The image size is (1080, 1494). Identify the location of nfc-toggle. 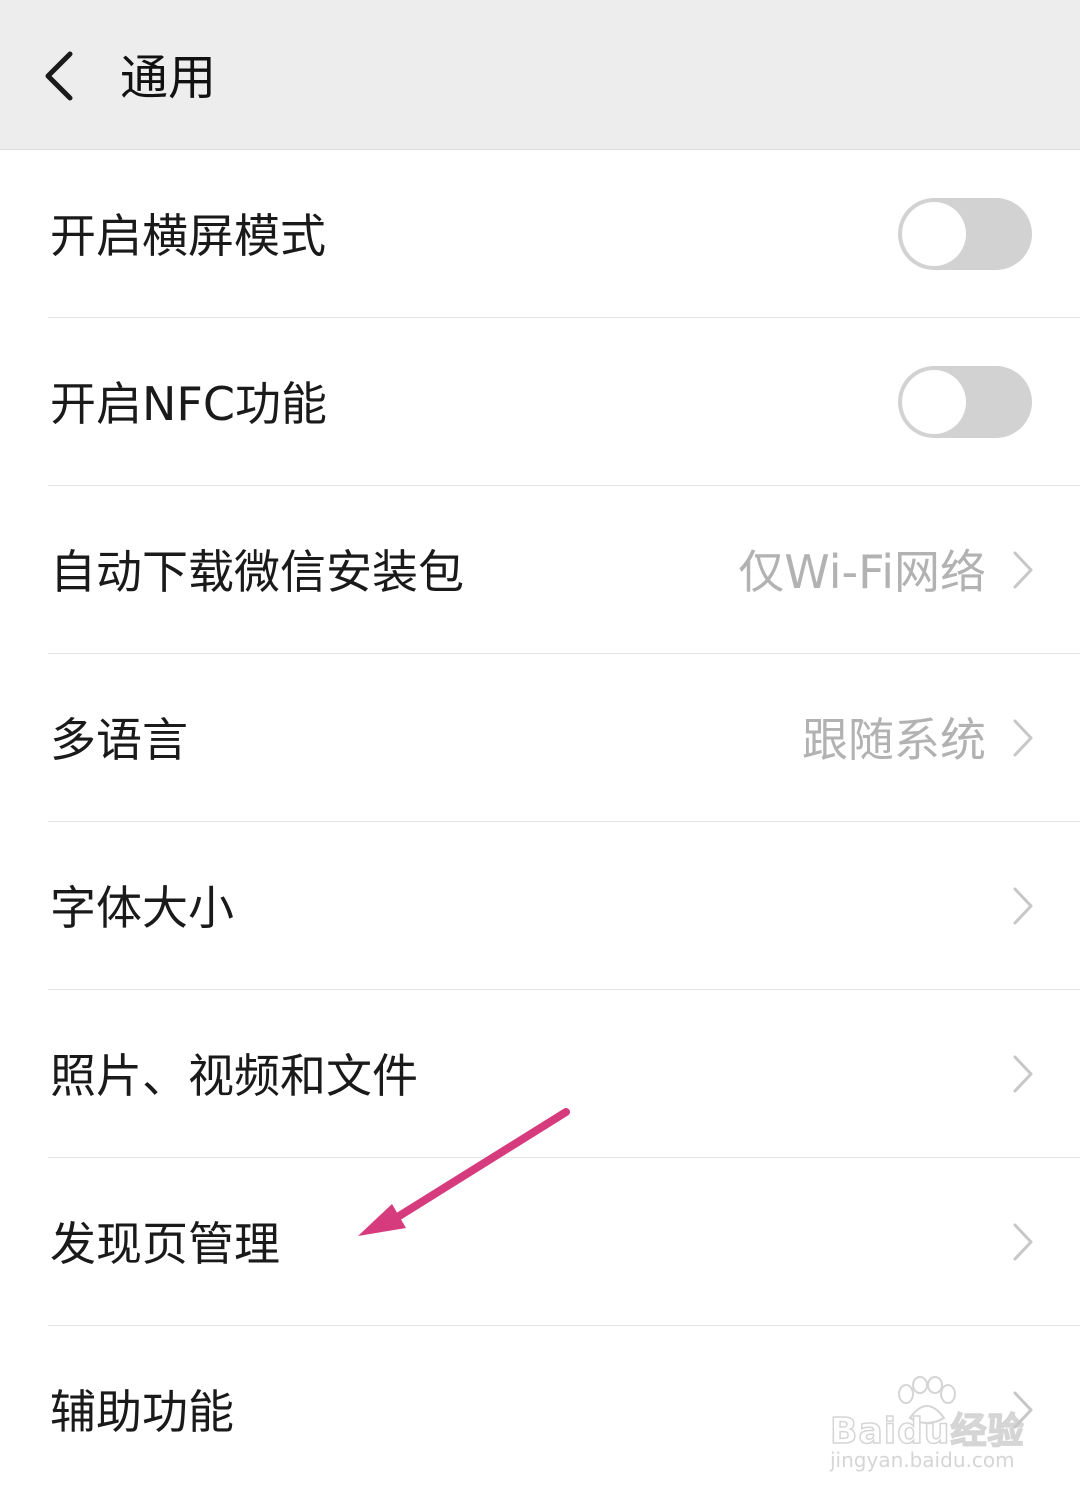
(965, 402).